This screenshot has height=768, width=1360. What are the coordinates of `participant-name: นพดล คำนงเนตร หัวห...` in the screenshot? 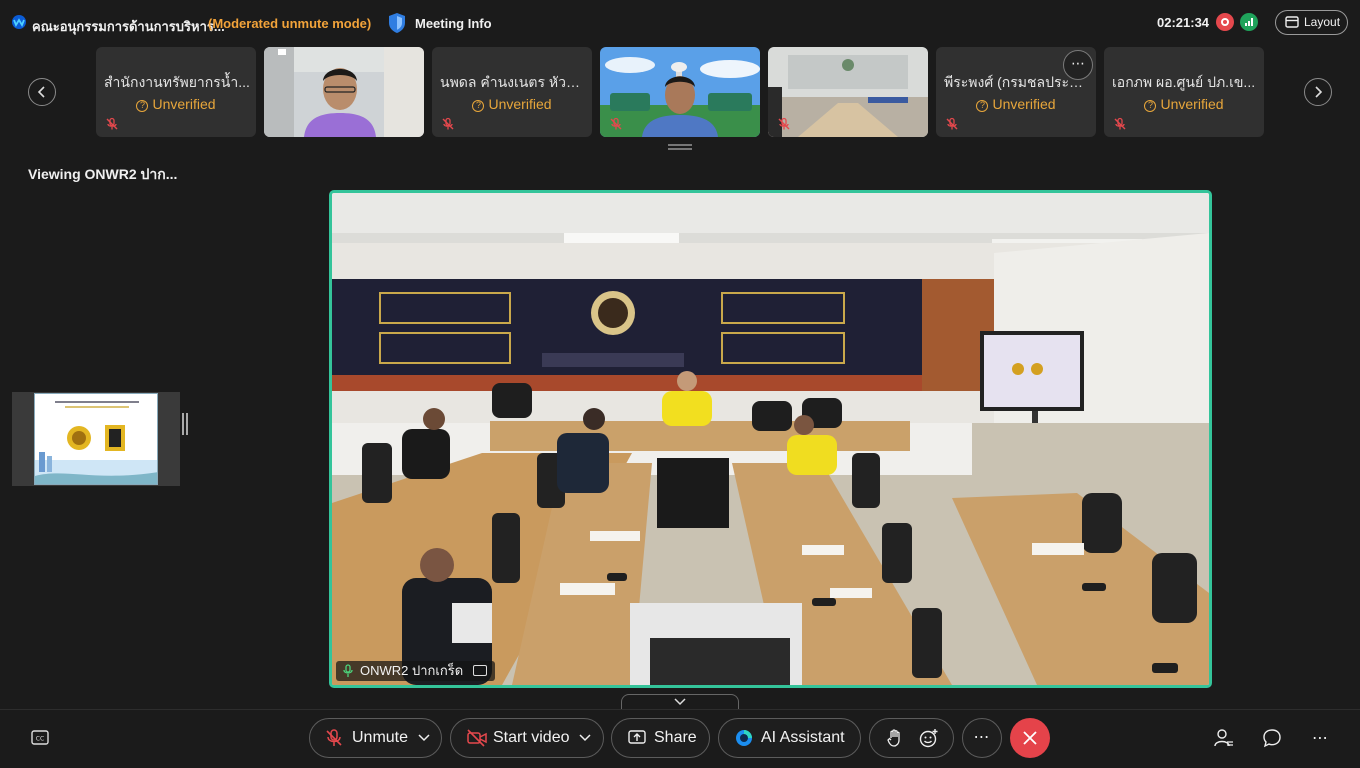 It's located at (513, 82).